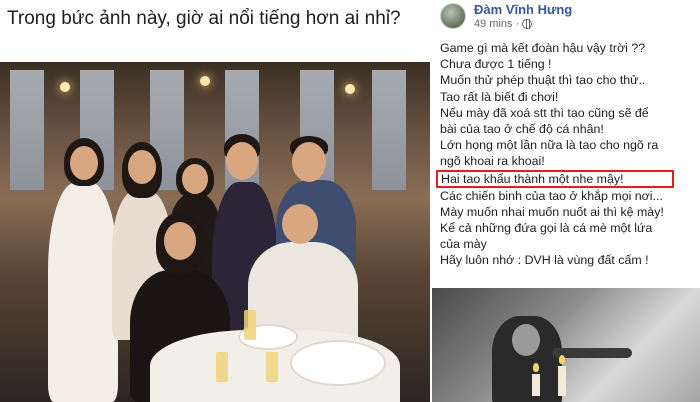 The width and height of the screenshot is (700, 402). I want to click on post-header: Đàm Vĩnh Hưng 49 mins ·, so click(566, 17).